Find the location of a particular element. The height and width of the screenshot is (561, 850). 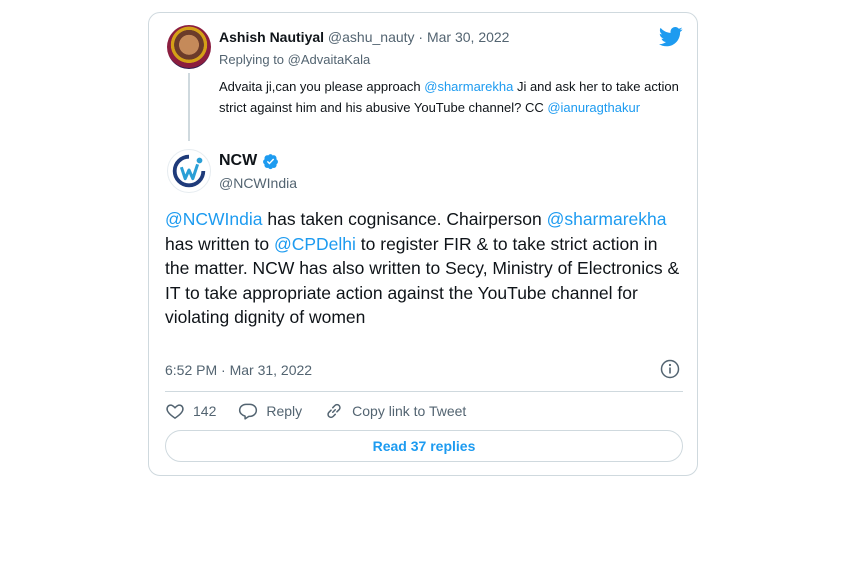

main-author-name: NCW is located at coordinates (238, 161).